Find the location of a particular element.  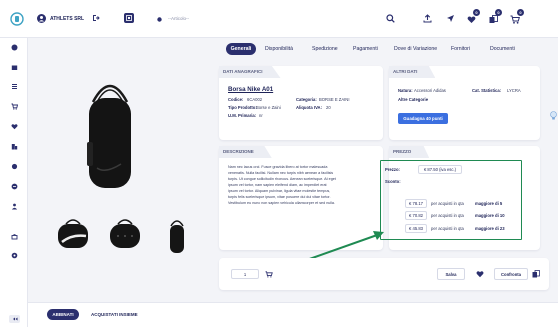

sidebar-item-wishlist is located at coordinates (14, 126).